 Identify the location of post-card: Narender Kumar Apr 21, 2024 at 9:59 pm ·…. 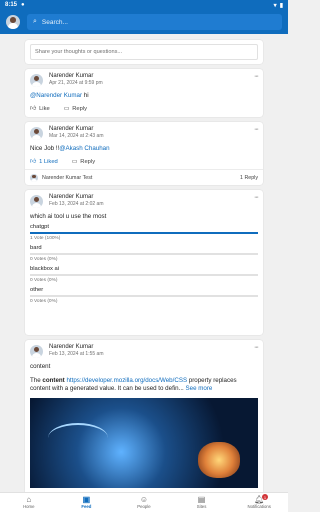
(144, 93).